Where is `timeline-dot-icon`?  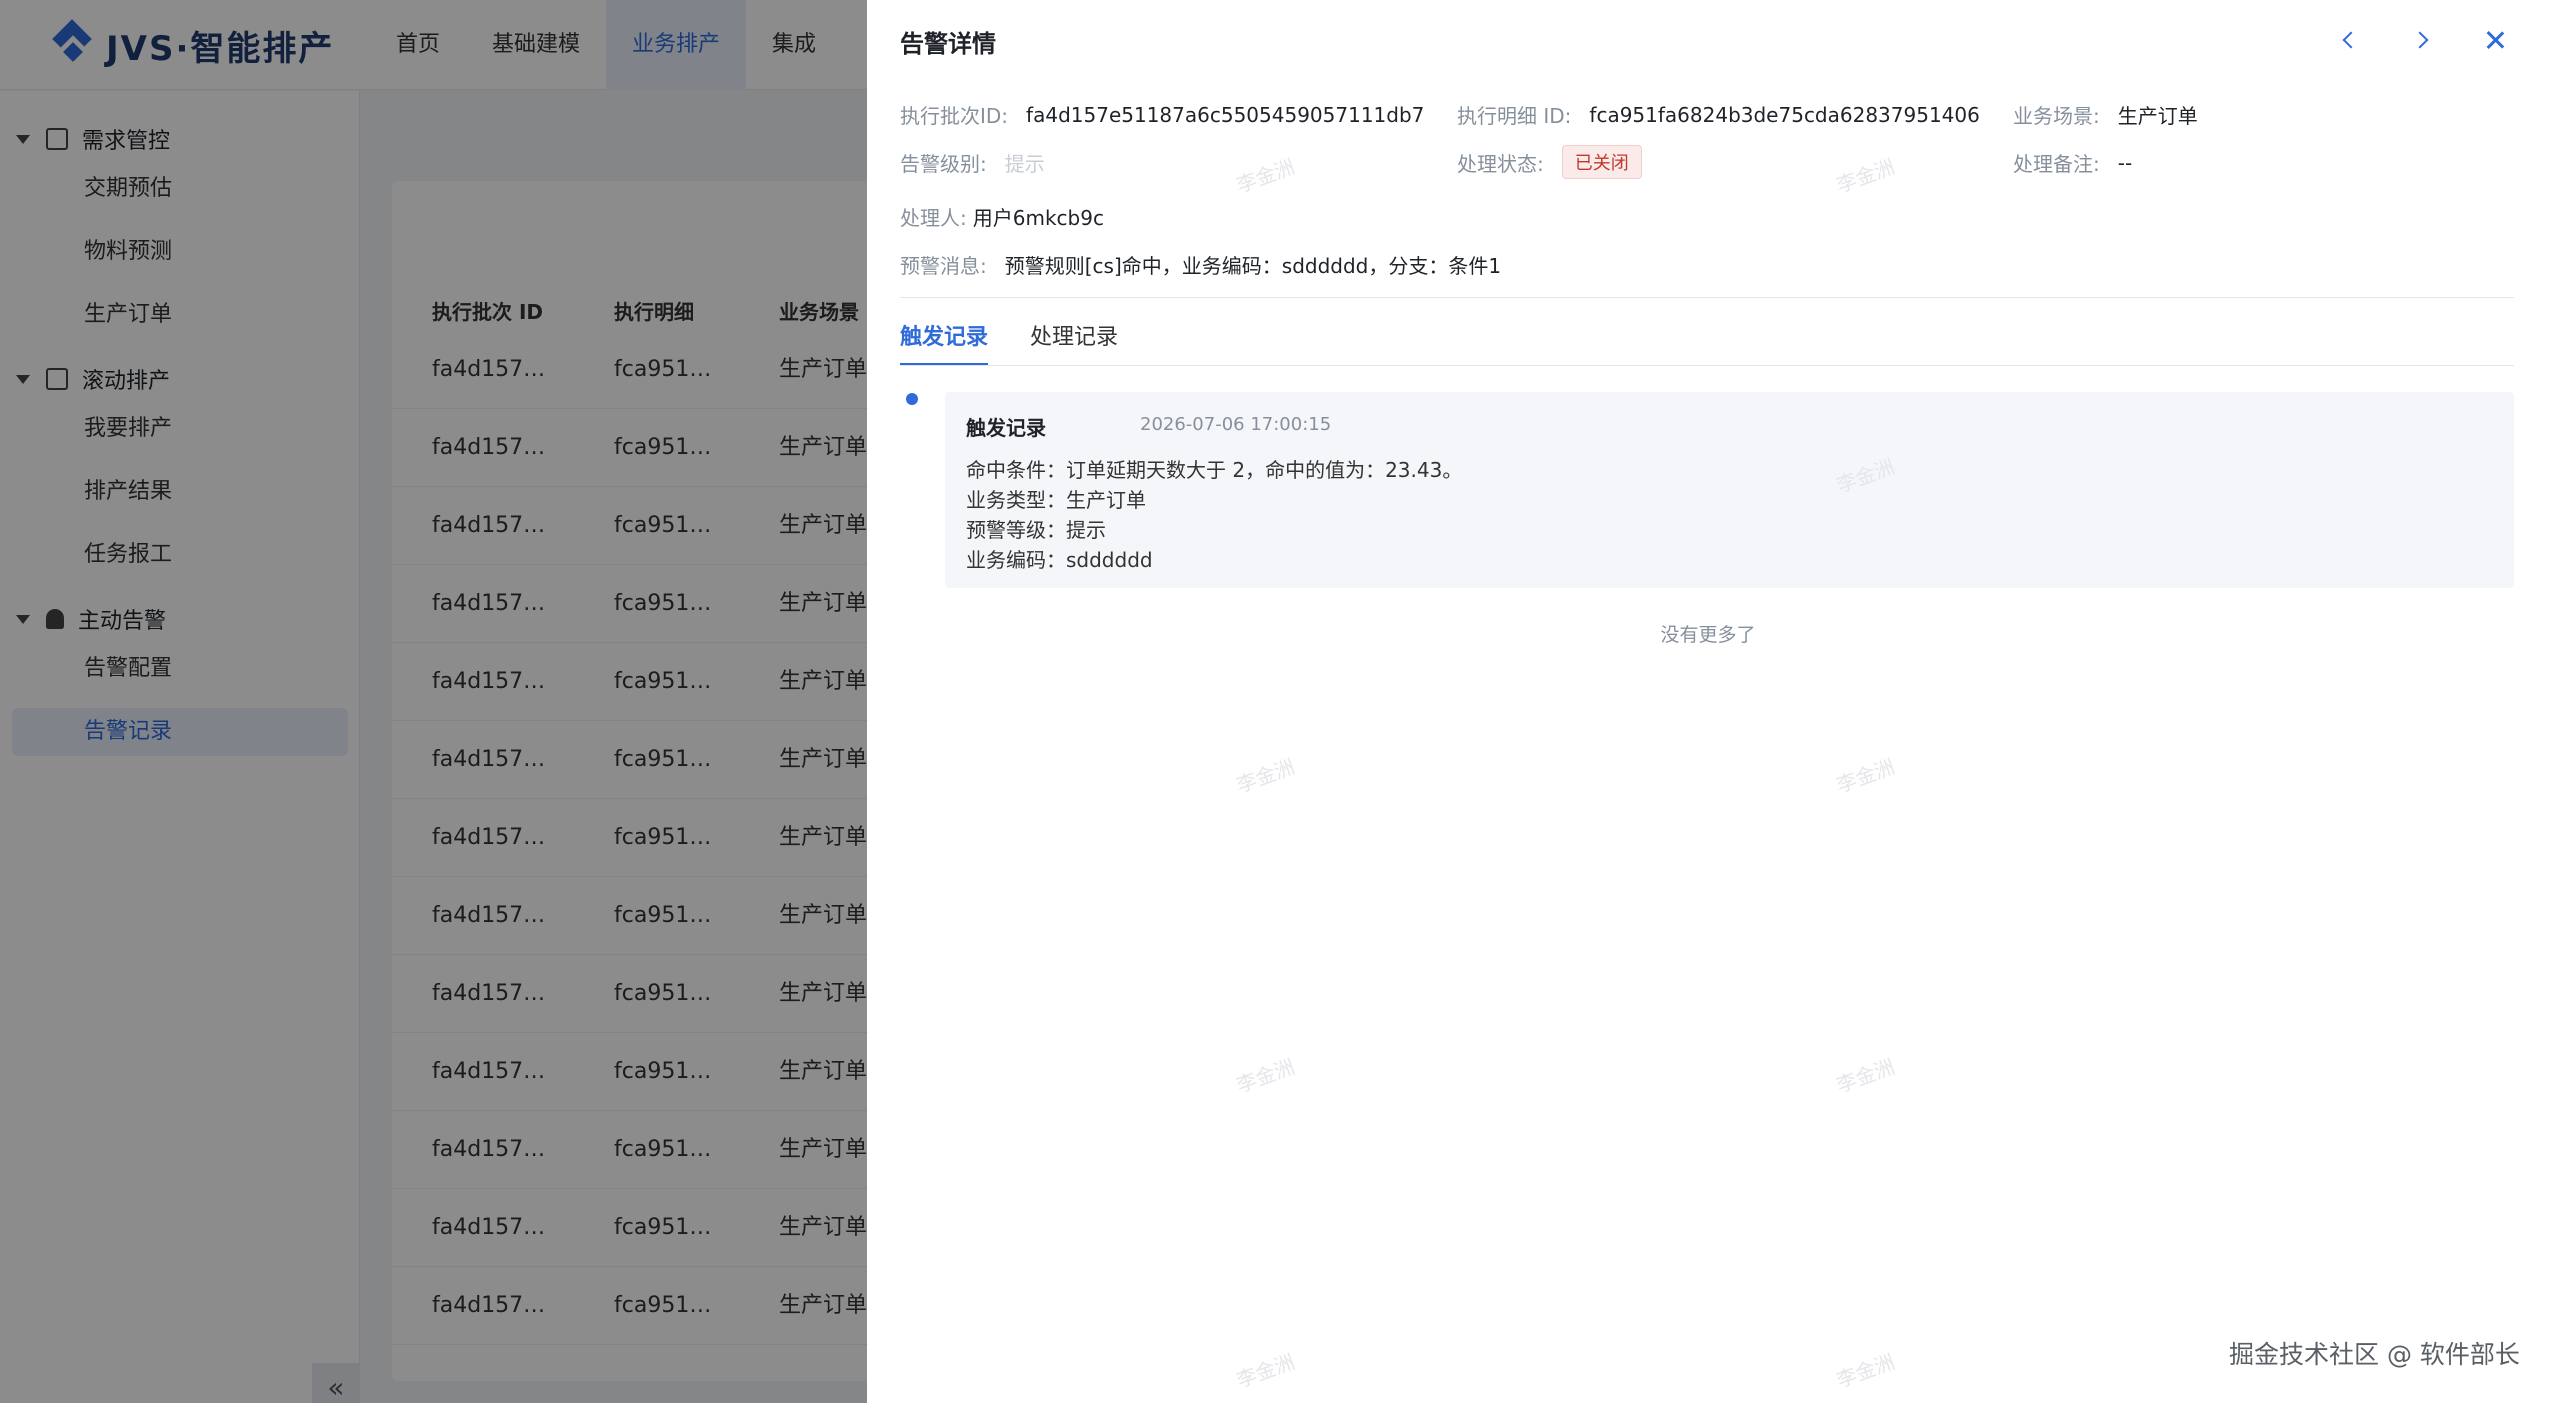 timeline-dot-icon is located at coordinates (912, 399).